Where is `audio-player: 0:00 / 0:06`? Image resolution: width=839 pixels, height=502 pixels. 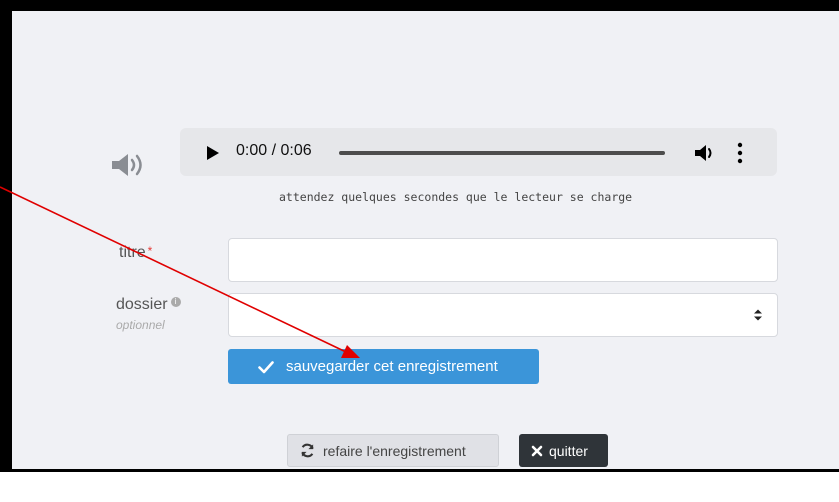
audio-player: 0:00 / 0:06 is located at coordinates (478, 152).